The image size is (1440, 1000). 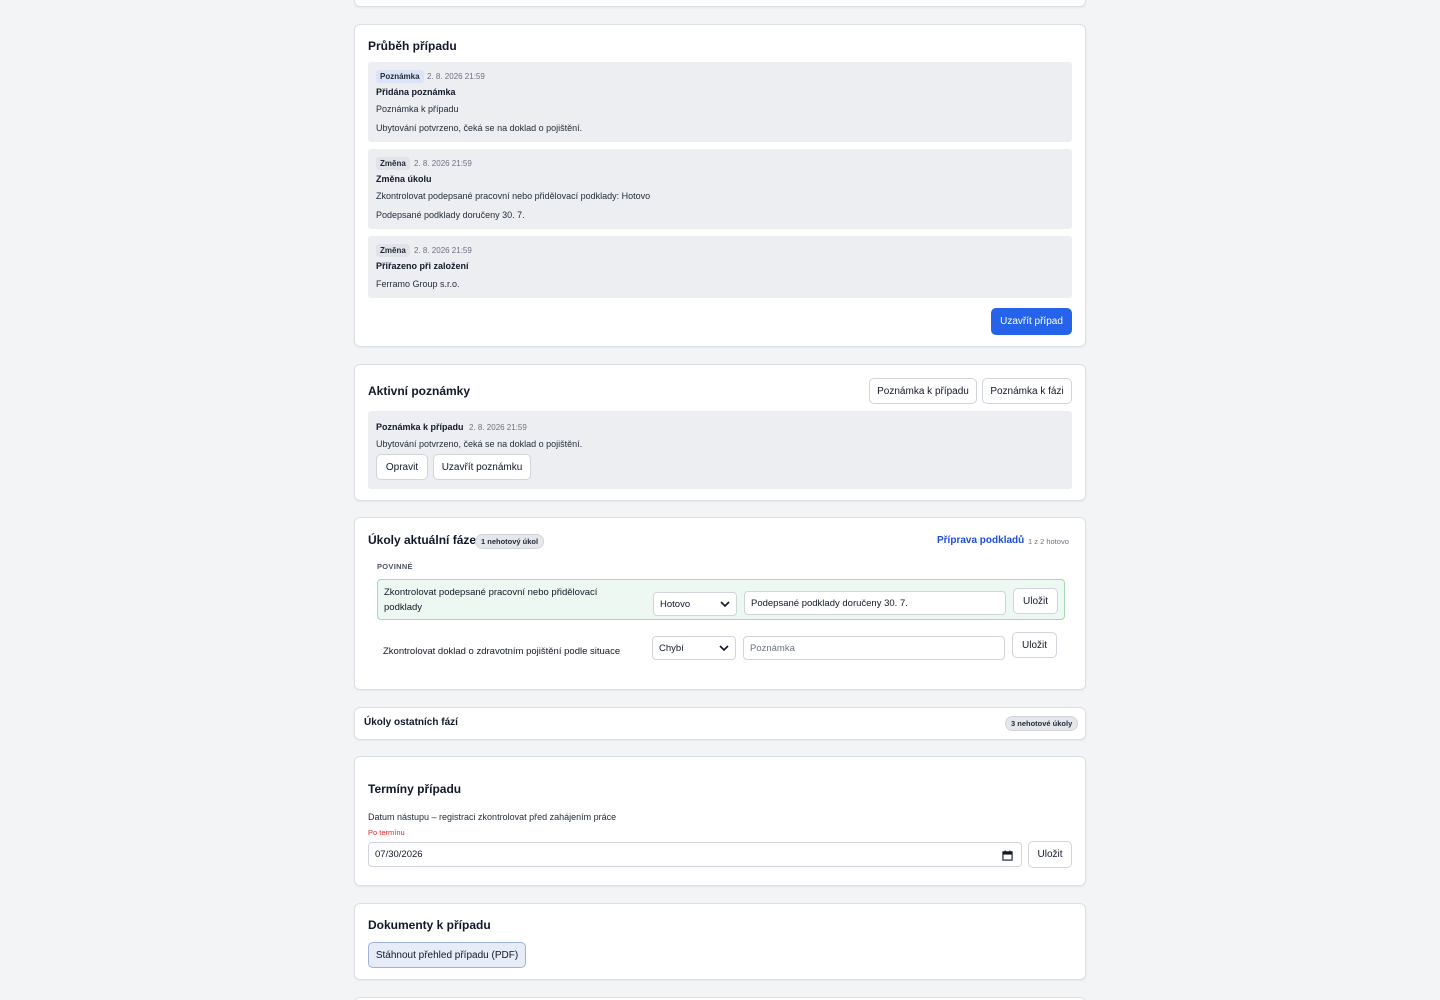 I want to click on other-phase-tasks-card: Úkoly ostatních fází 3 nehotové úkoly, so click(x=720, y=723).